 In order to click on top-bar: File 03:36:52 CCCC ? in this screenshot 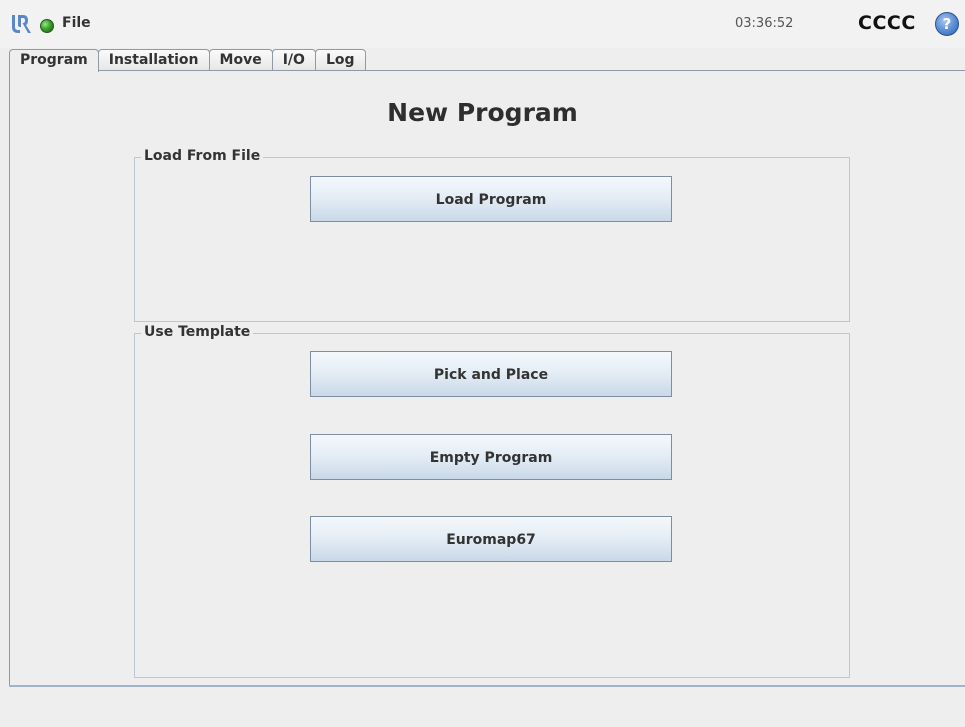, I will do `click(482, 24)`.